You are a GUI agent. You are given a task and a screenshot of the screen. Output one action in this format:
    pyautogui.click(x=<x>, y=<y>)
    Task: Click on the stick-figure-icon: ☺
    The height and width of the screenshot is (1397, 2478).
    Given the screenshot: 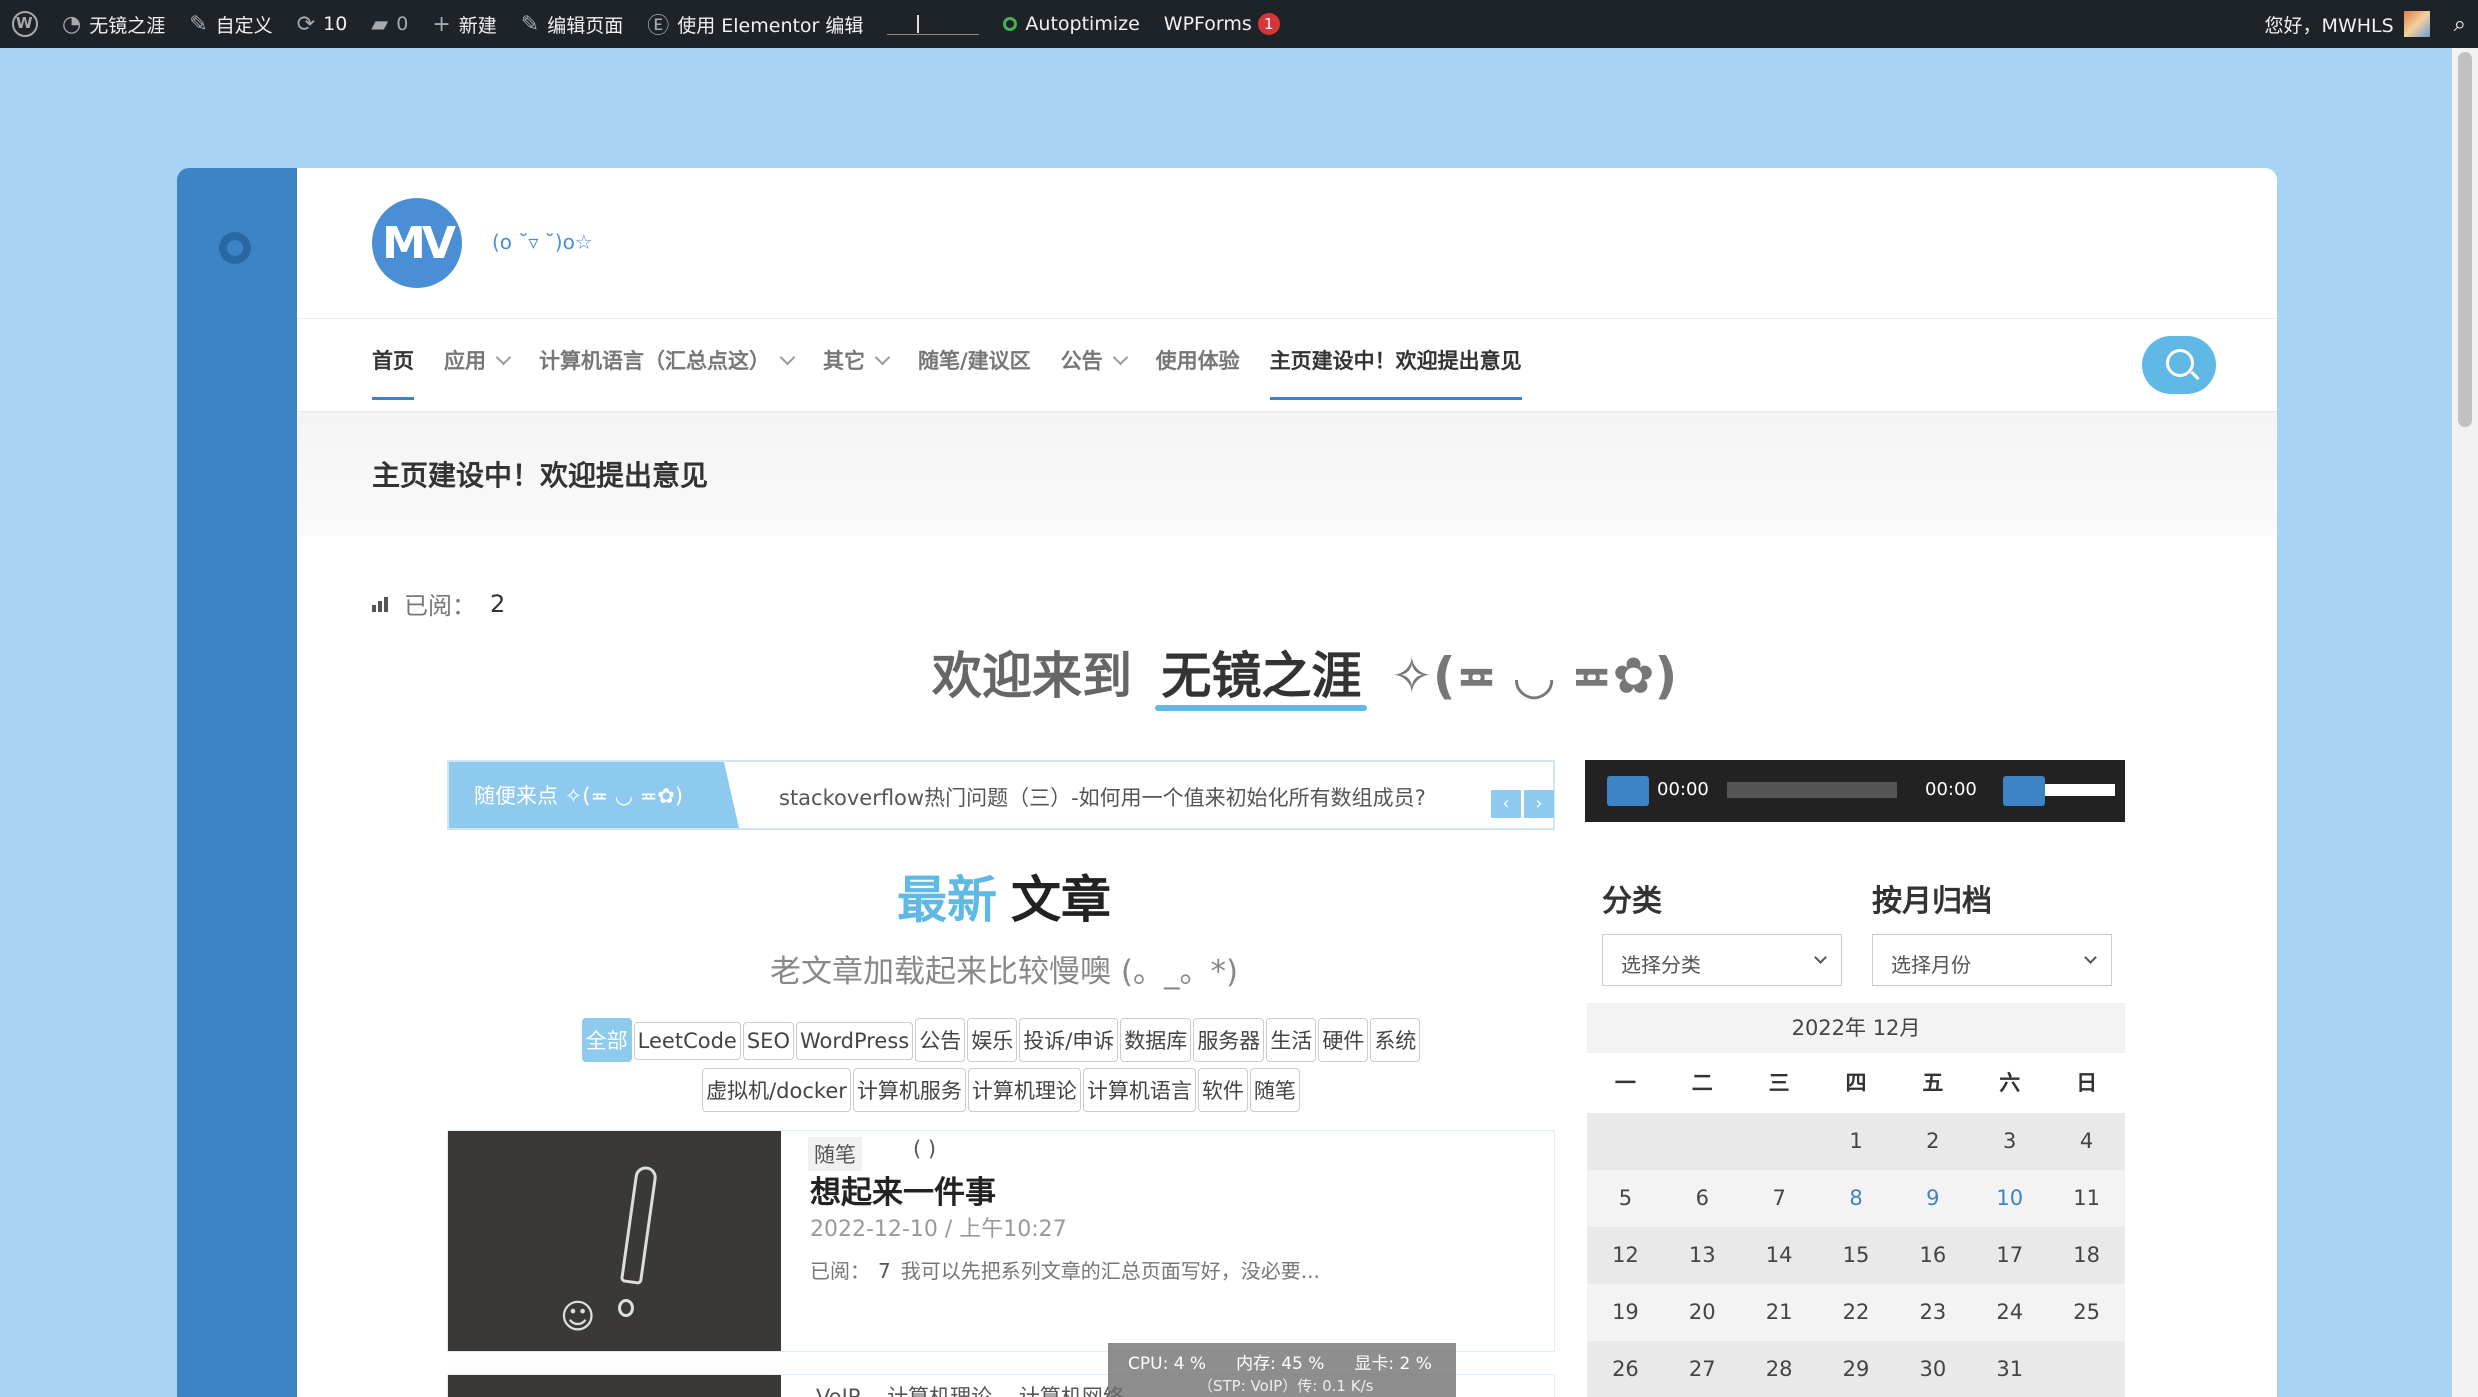 What is the action you would take?
    pyautogui.click(x=578, y=1317)
    